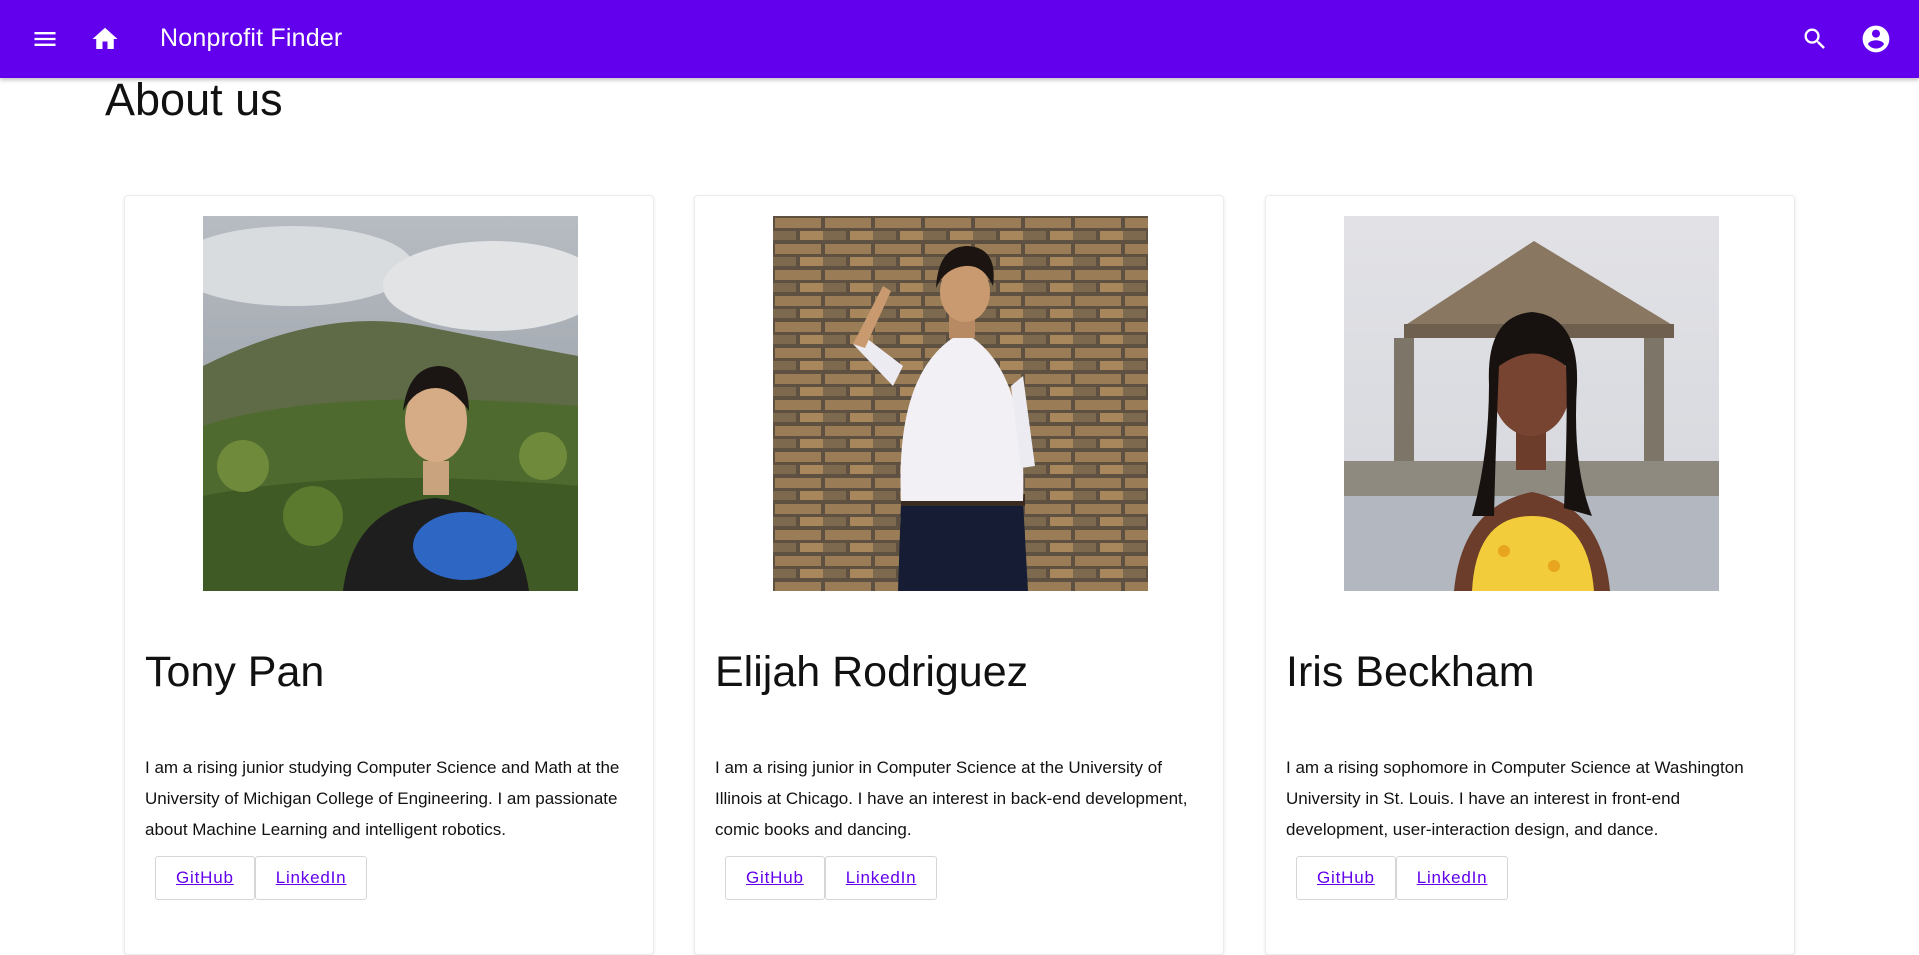  What do you see at coordinates (194, 99) in the screenshot?
I see `page-title: About us` at bounding box center [194, 99].